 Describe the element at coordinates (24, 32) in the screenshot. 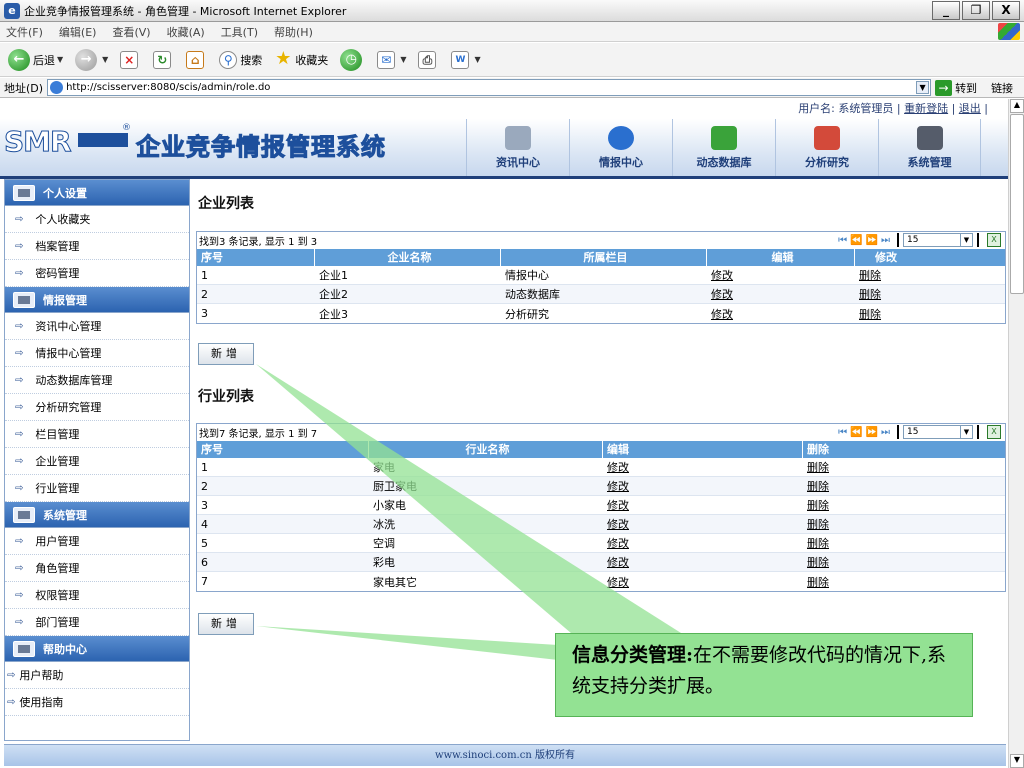

I see `menu-file: 文件(F)` at that location.